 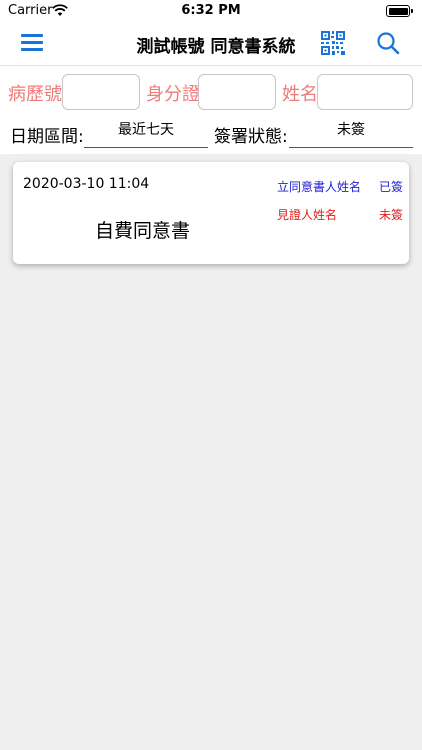 What do you see at coordinates (351, 132) in the screenshot?
I see `sign-status-selector: 未簽` at bounding box center [351, 132].